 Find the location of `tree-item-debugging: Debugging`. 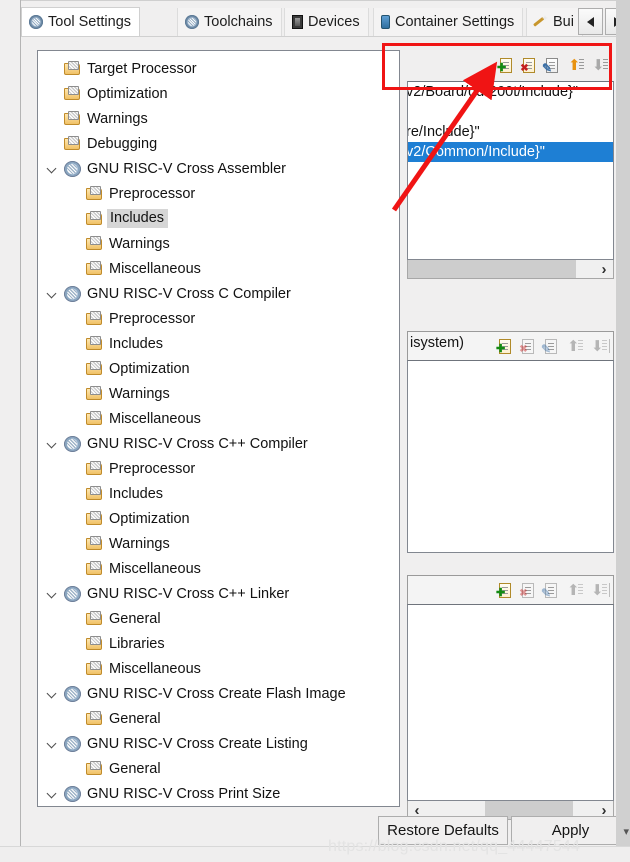

tree-item-debugging: Debugging is located at coordinates (218, 143).